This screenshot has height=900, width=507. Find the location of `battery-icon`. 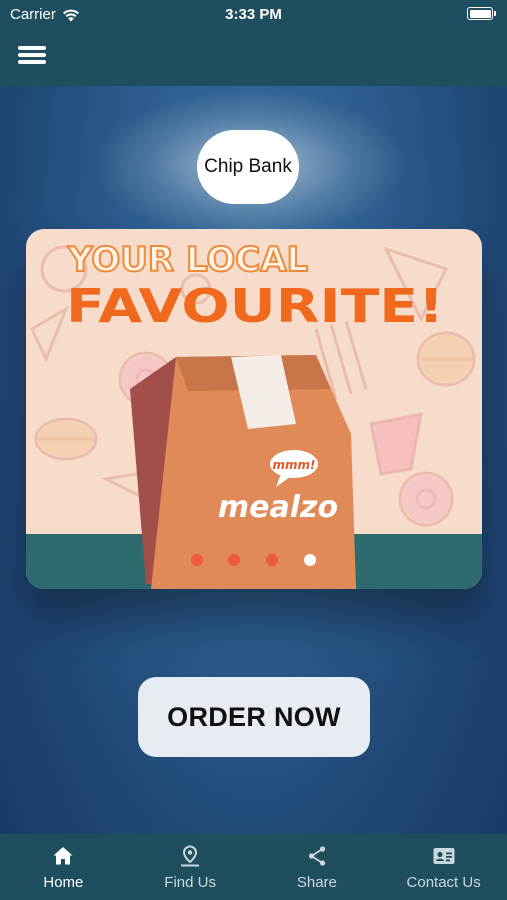

battery-icon is located at coordinates (481, 13).